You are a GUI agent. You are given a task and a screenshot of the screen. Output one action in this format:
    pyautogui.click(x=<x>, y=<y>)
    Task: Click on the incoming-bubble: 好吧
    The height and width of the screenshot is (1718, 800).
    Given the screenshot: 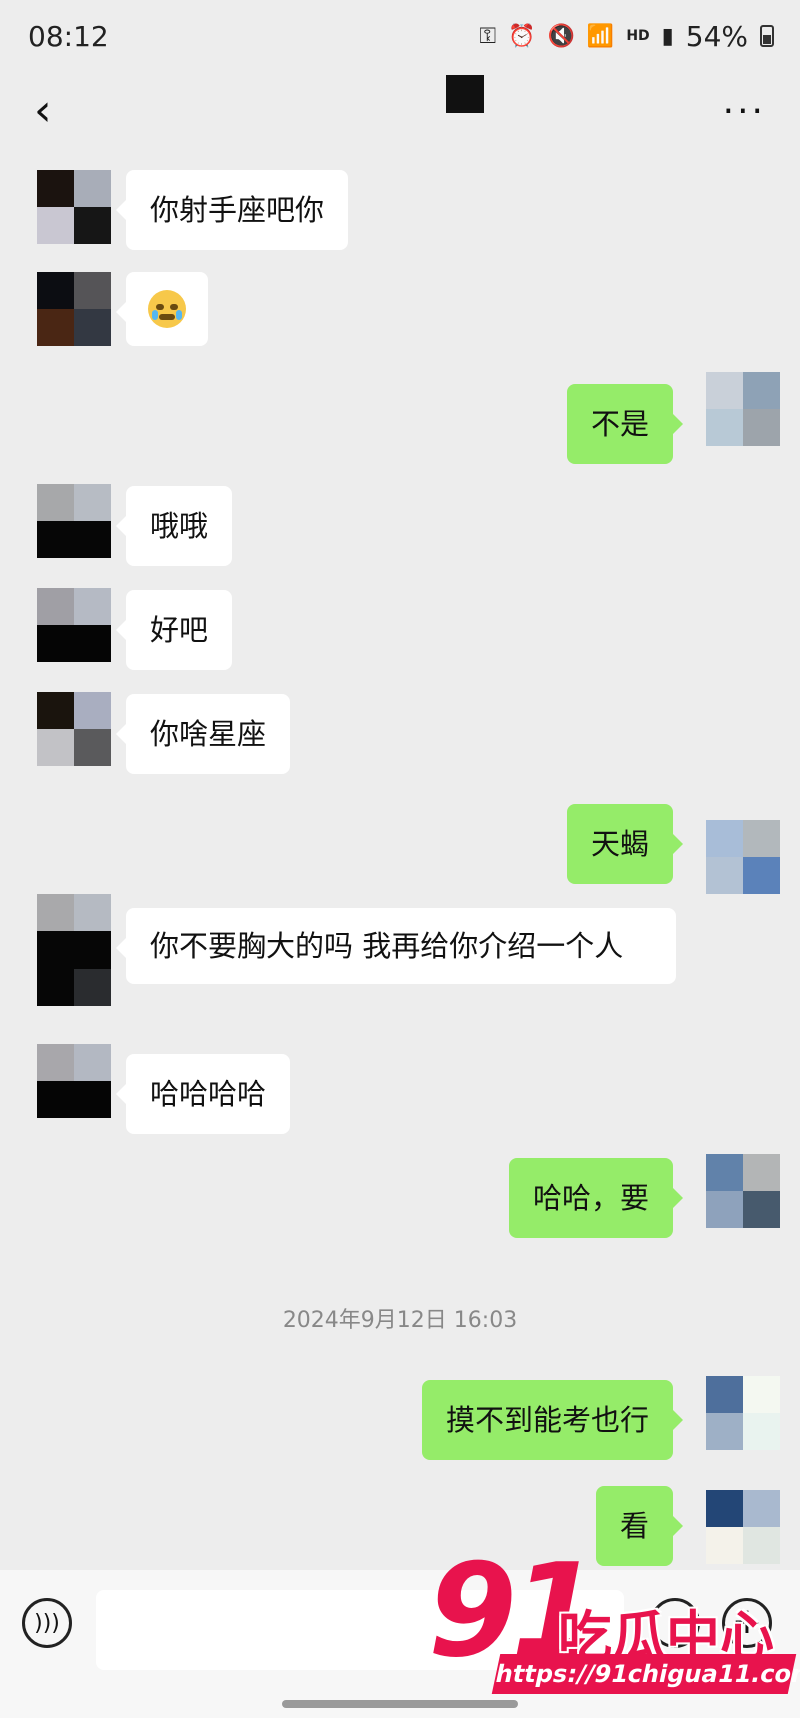 What is the action you would take?
    pyautogui.click(x=174, y=630)
    